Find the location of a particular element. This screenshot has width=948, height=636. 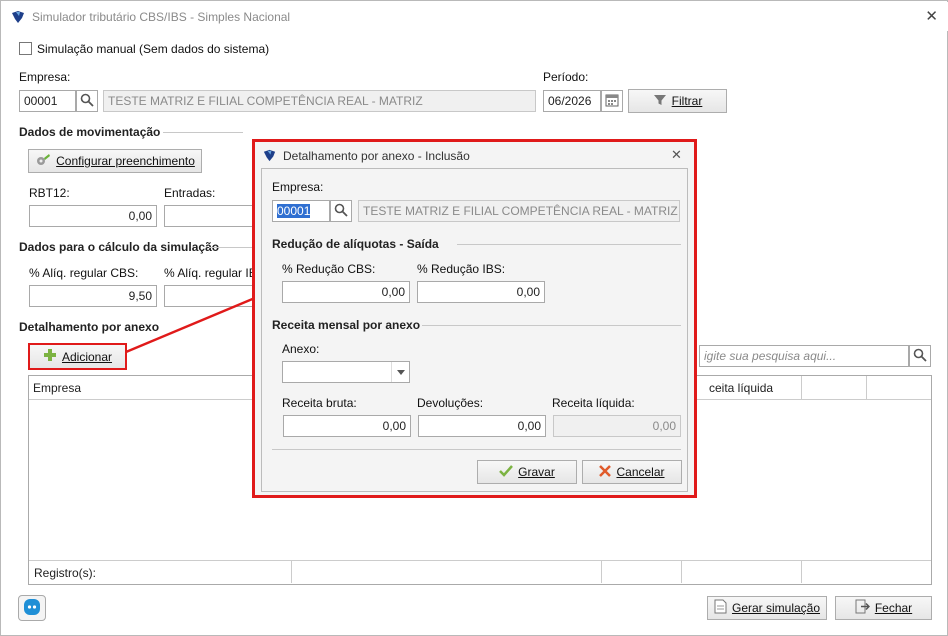

receita-section-title: Receita mensal por anexo is located at coordinates (346, 325).